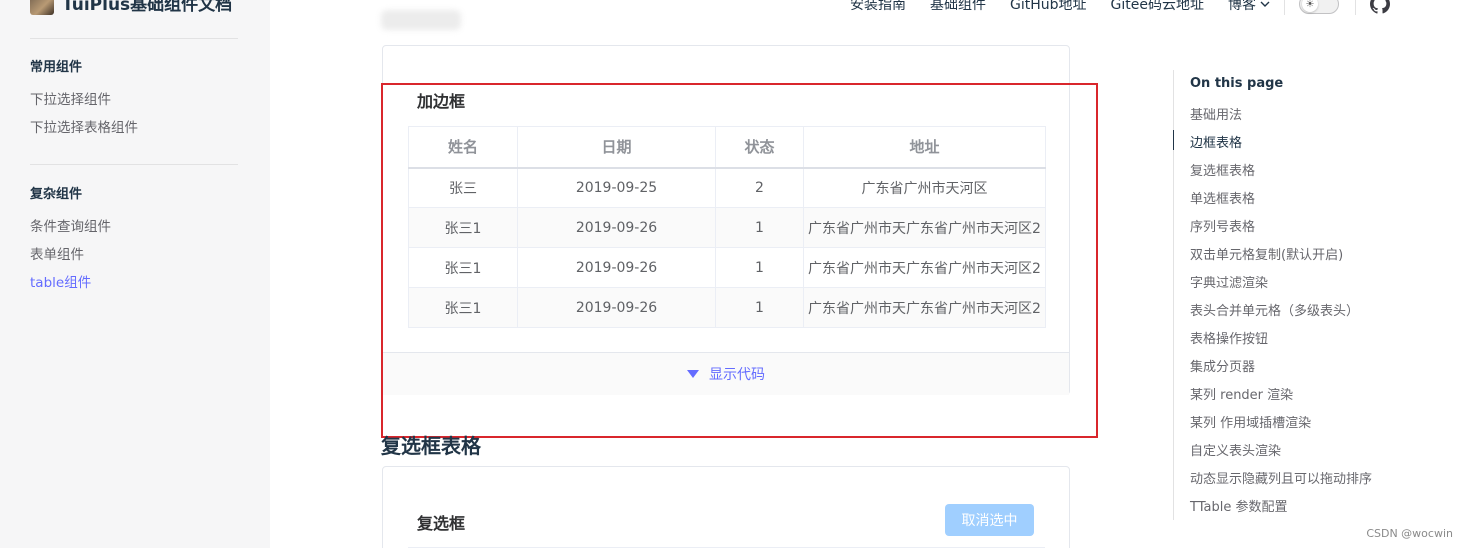 This screenshot has width=1467, height=548. I want to click on table-cell: 2, so click(759, 187).